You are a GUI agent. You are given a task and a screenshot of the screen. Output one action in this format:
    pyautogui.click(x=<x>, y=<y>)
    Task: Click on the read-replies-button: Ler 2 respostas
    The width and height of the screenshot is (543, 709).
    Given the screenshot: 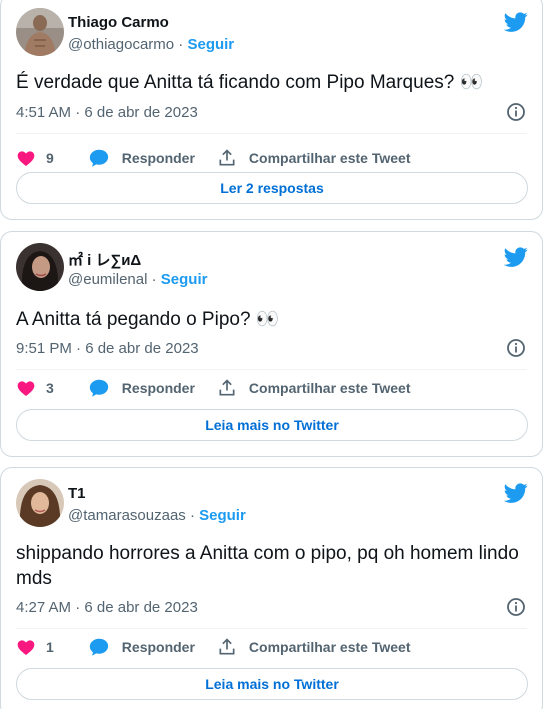 What is the action you would take?
    pyautogui.click(x=272, y=188)
    